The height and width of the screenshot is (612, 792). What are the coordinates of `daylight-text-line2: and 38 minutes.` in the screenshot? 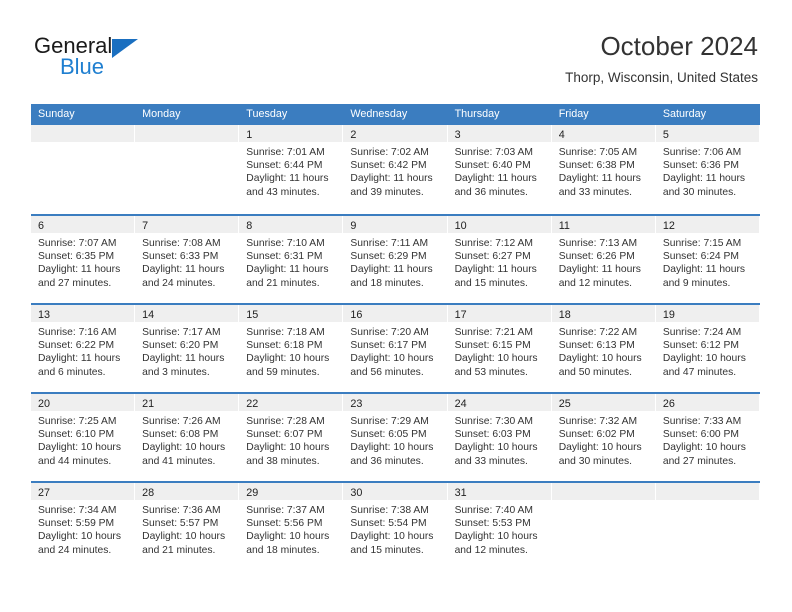 It's located at (283, 461).